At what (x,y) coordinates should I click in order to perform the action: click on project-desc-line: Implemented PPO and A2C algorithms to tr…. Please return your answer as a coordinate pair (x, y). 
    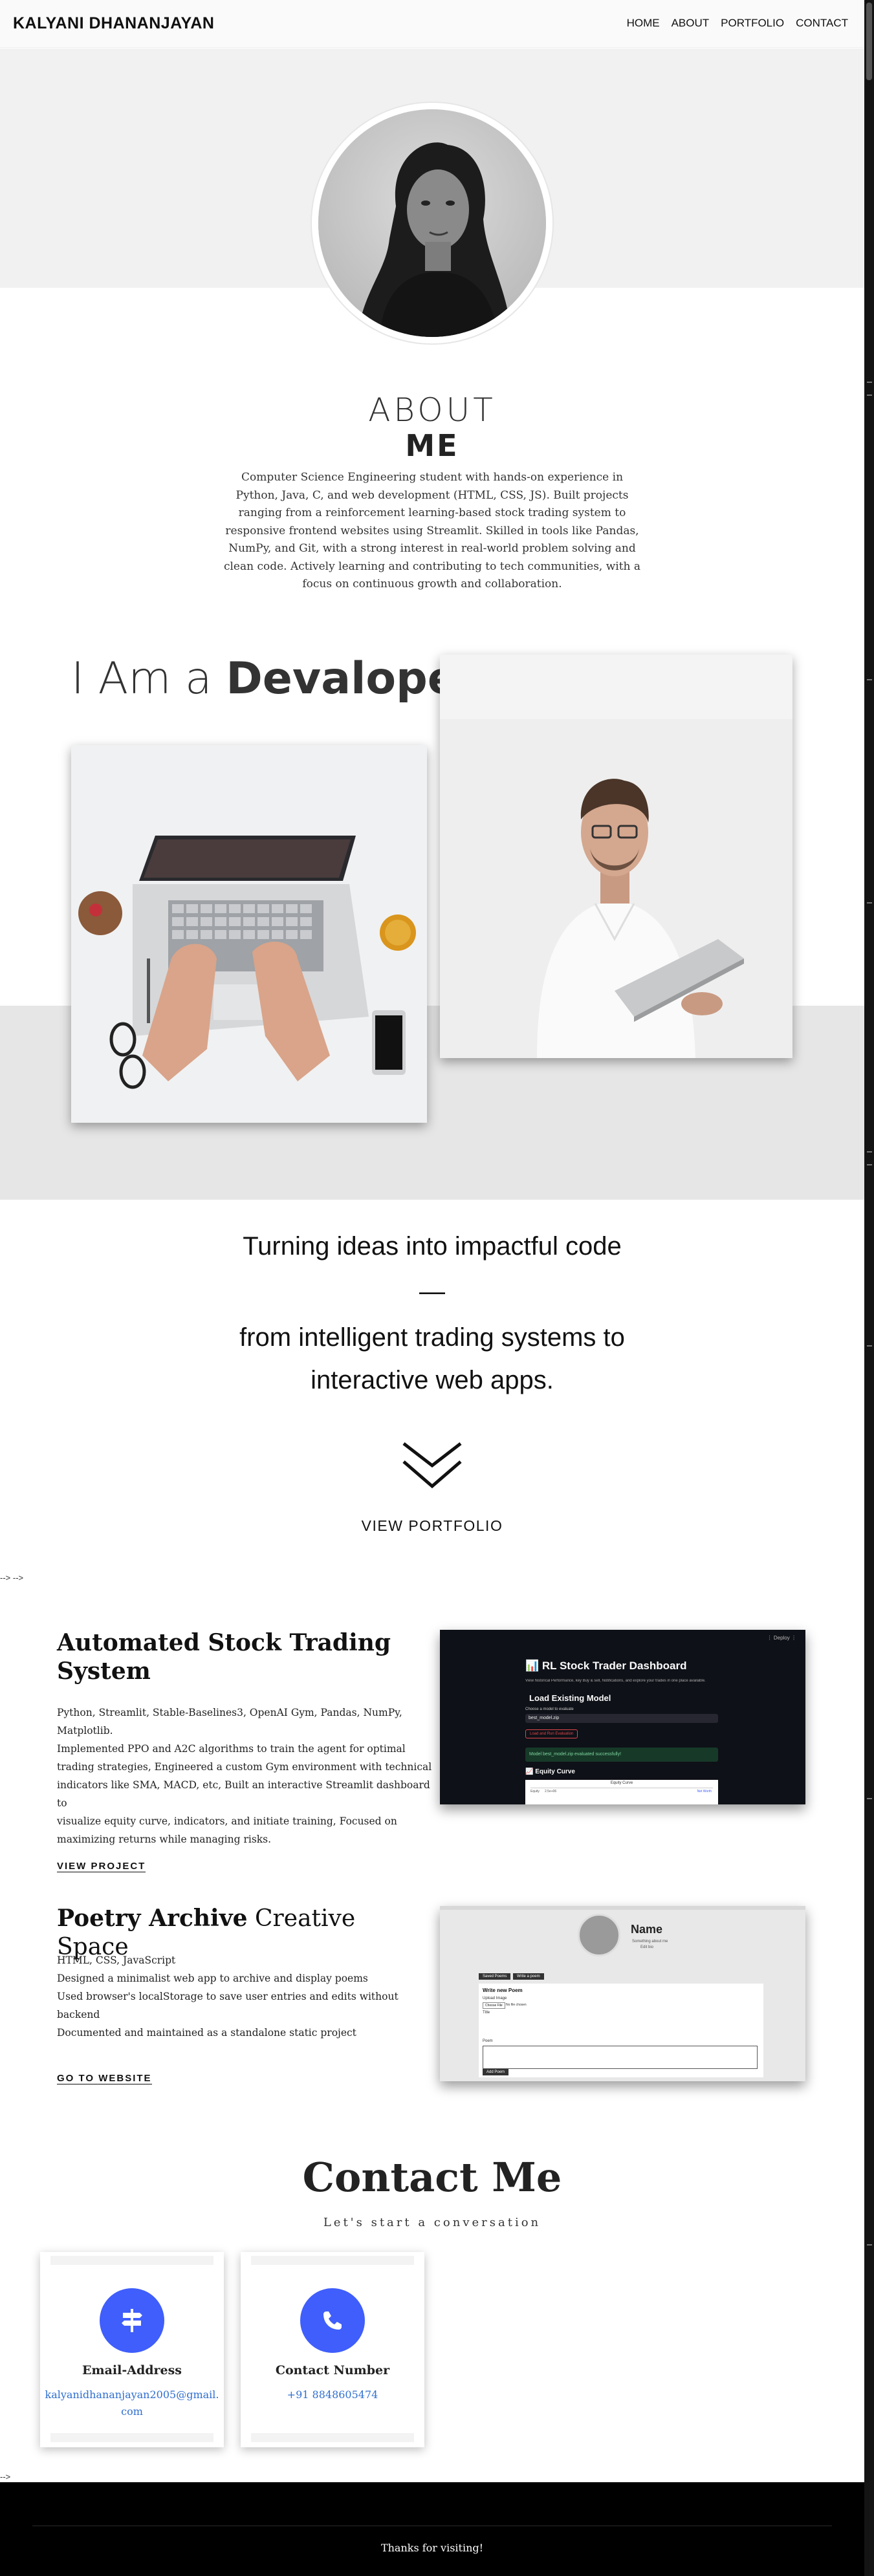
    Looking at the image, I should click on (231, 1749).